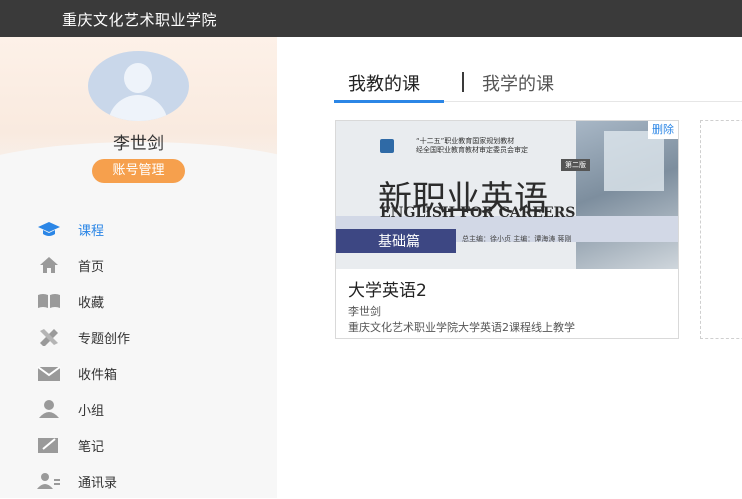 The image size is (742, 499). What do you see at coordinates (384, 83) in the screenshot?
I see `tab-teaching-courses: 我教的课` at bounding box center [384, 83].